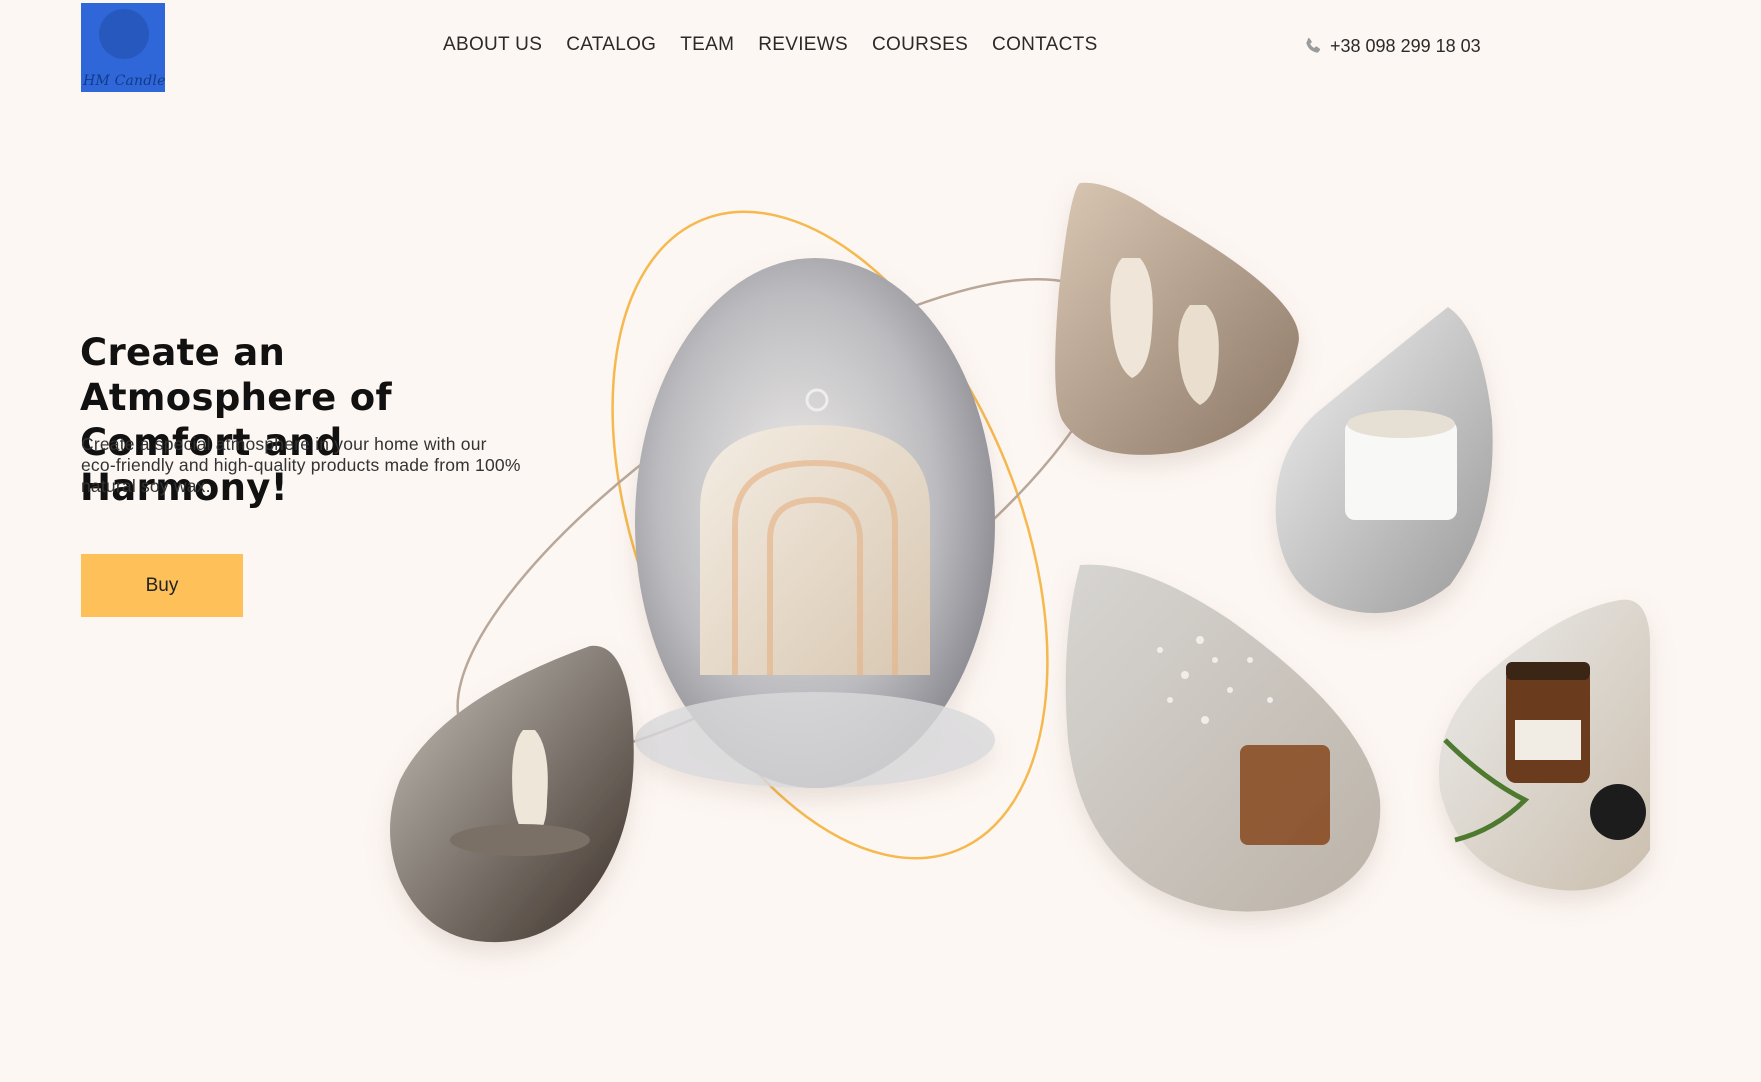  Describe the element at coordinates (1223, 738) in the screenshot. I see `photo-flowers-candle` at that location.